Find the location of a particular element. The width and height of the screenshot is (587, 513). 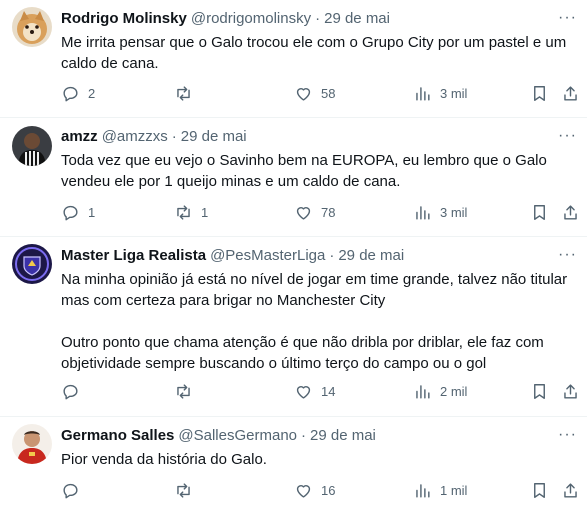

action-bar: 2 58 3 mil is located at coordinates (320, 93).